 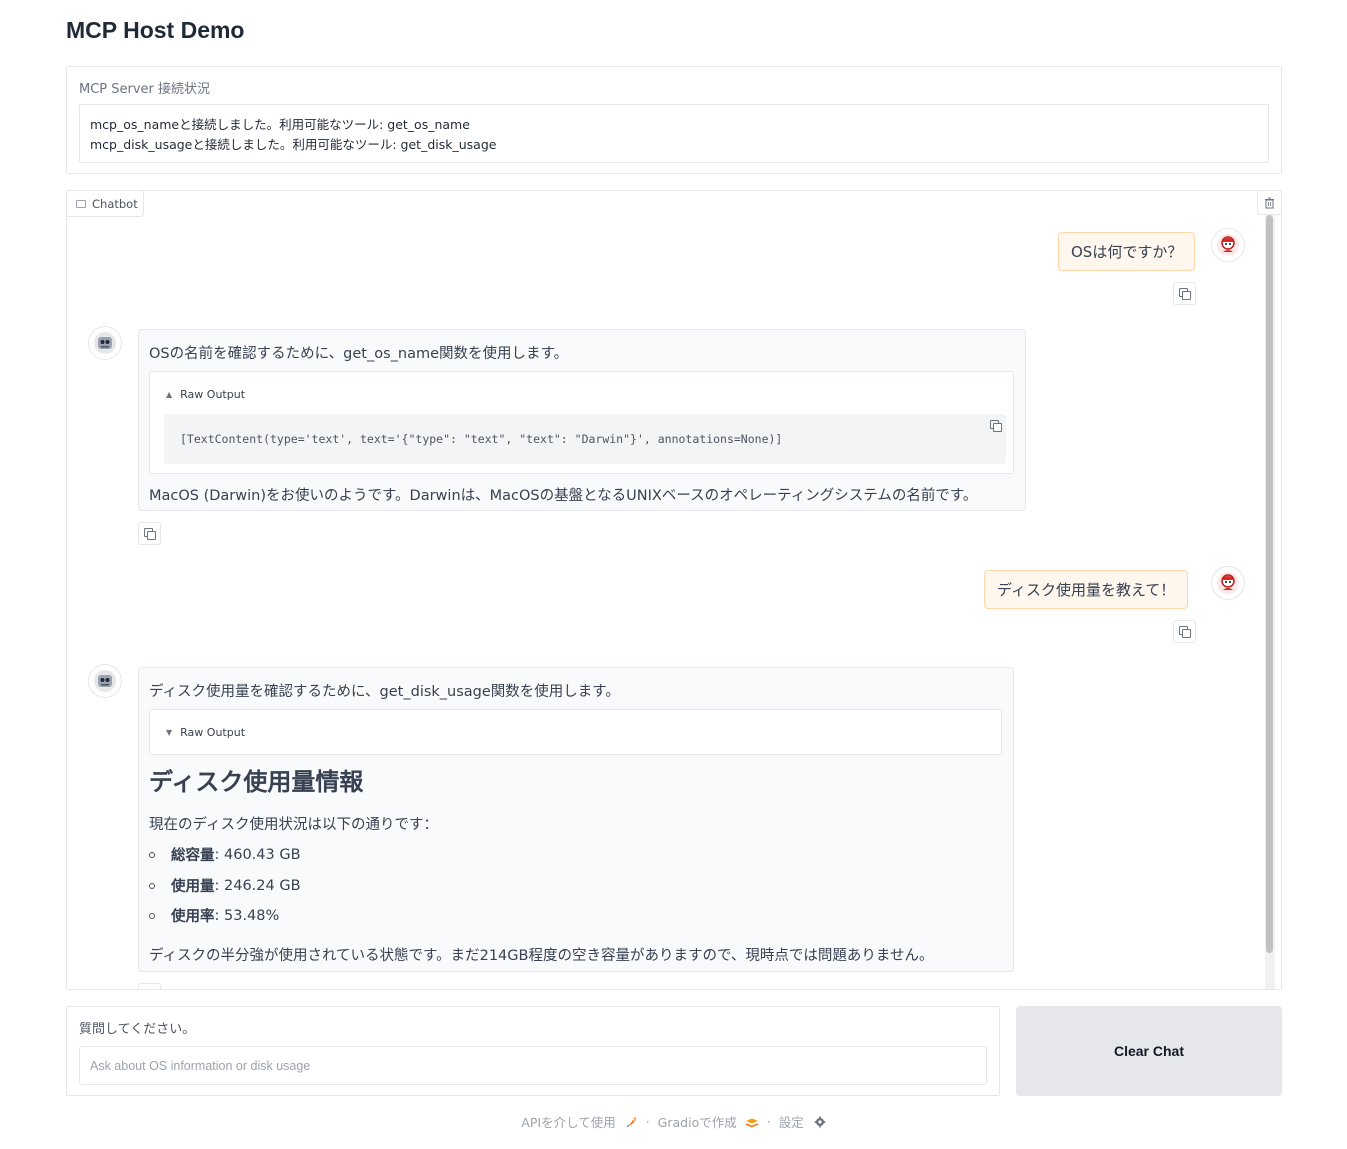 I want to click on user-message-text: OSは何ですか？, so click(x=1127, y=252).